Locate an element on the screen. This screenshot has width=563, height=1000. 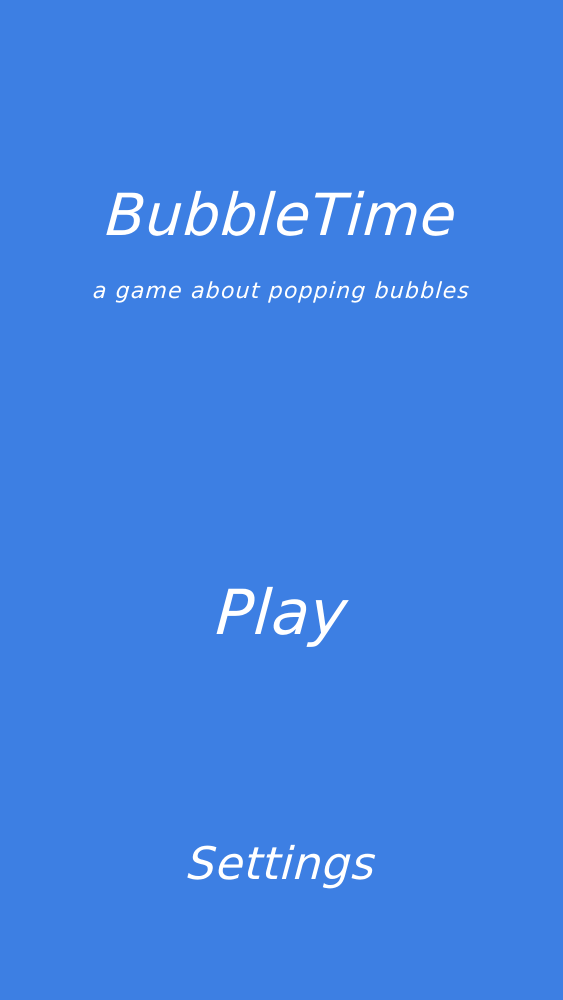
game-subtitle: a game about popping bubbles is located at coordinates (282, 291).